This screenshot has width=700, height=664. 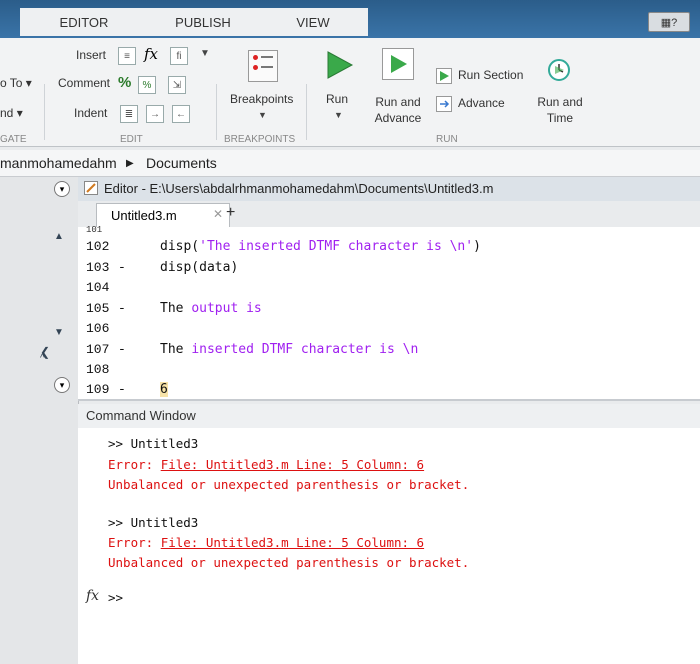 What do you see at coordinates (98, 328) in the screenshot?
I see `line-number: 106` at bounding box center [98, 328].